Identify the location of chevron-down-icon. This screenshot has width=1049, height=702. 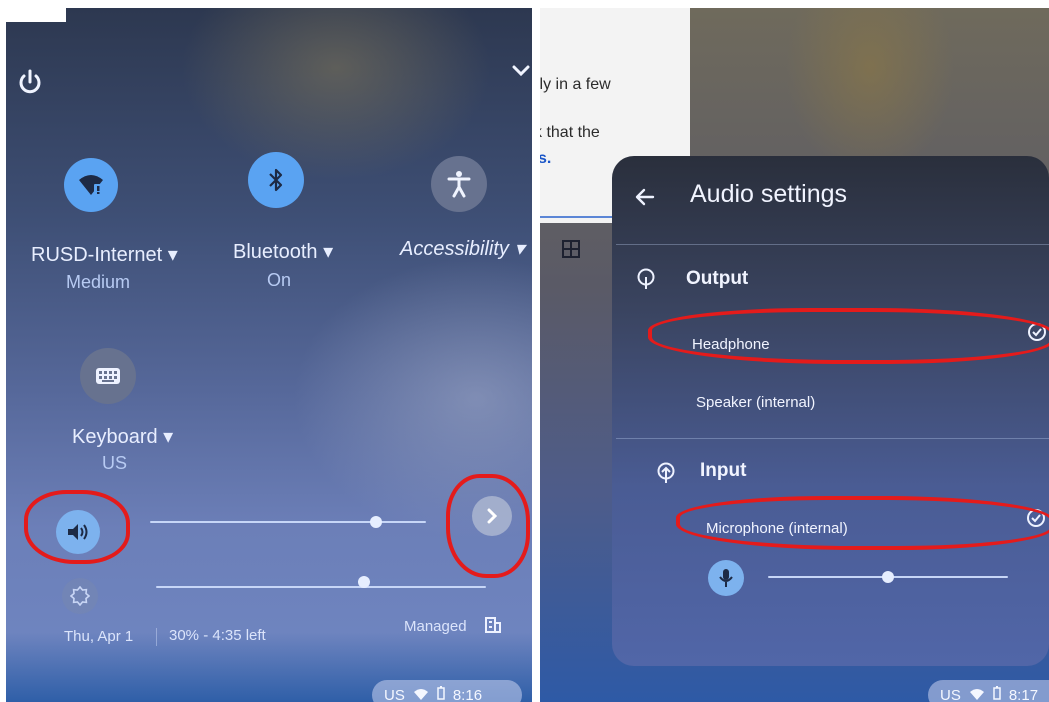
(521, 71).